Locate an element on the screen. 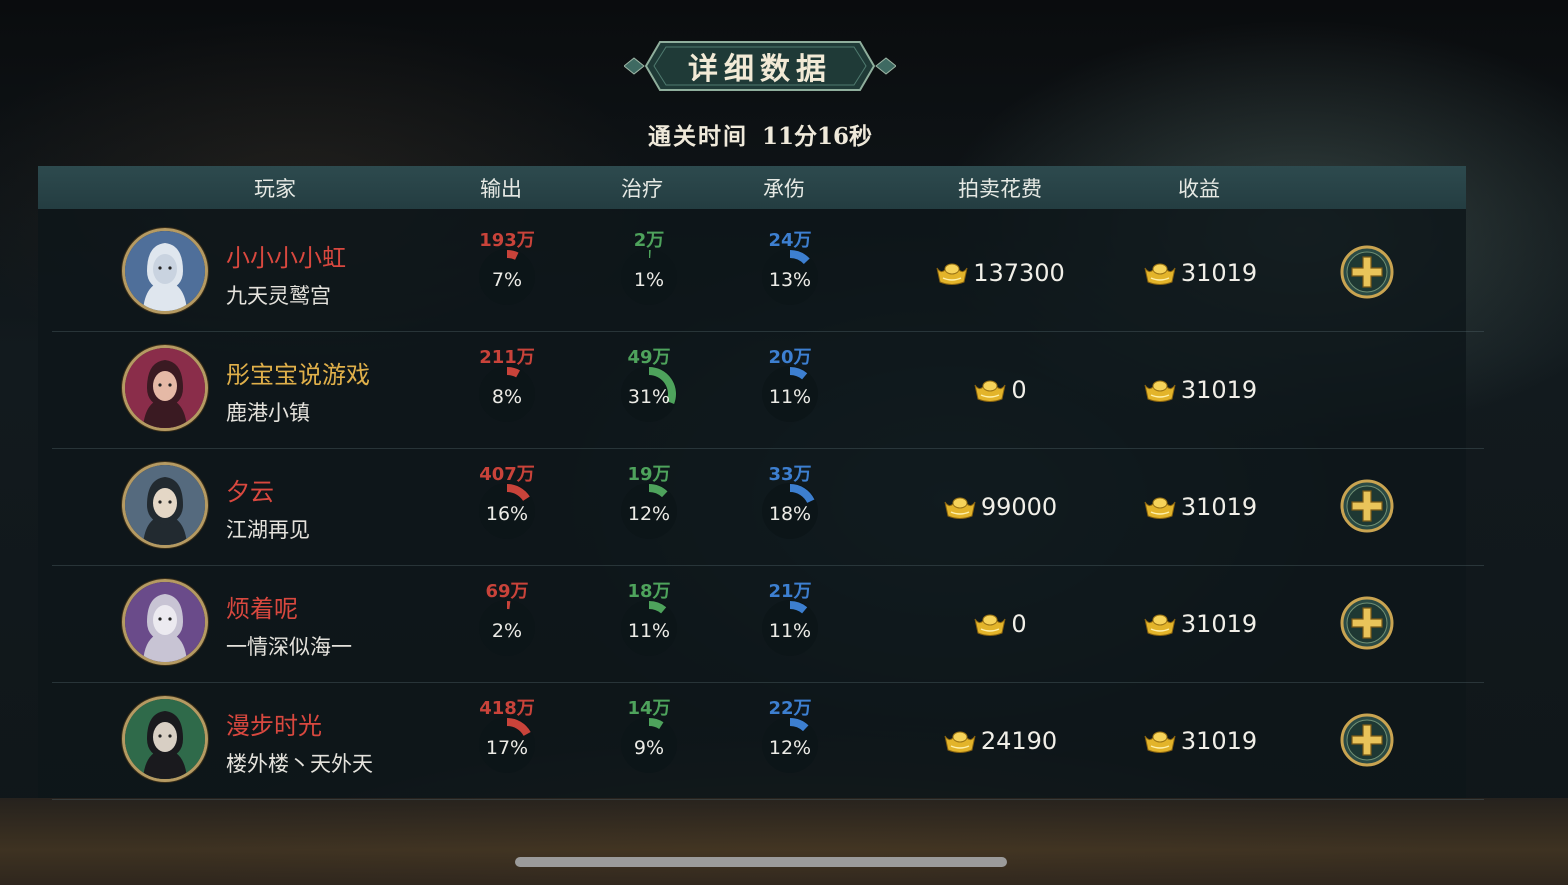 Image resolution: width=1568 pixels, height=885 pixels. page-title: 详细数据 is located at coordinates (760, 69).